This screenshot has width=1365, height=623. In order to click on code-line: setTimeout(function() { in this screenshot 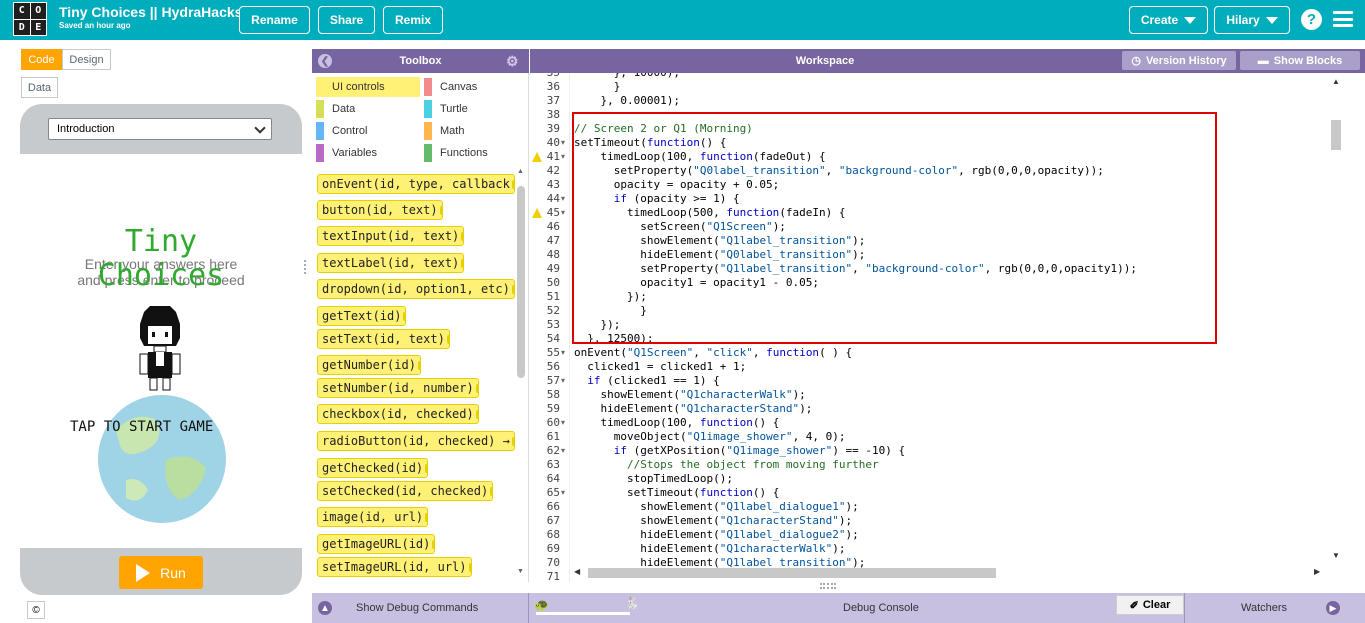, I will do `click(676, 493)`.